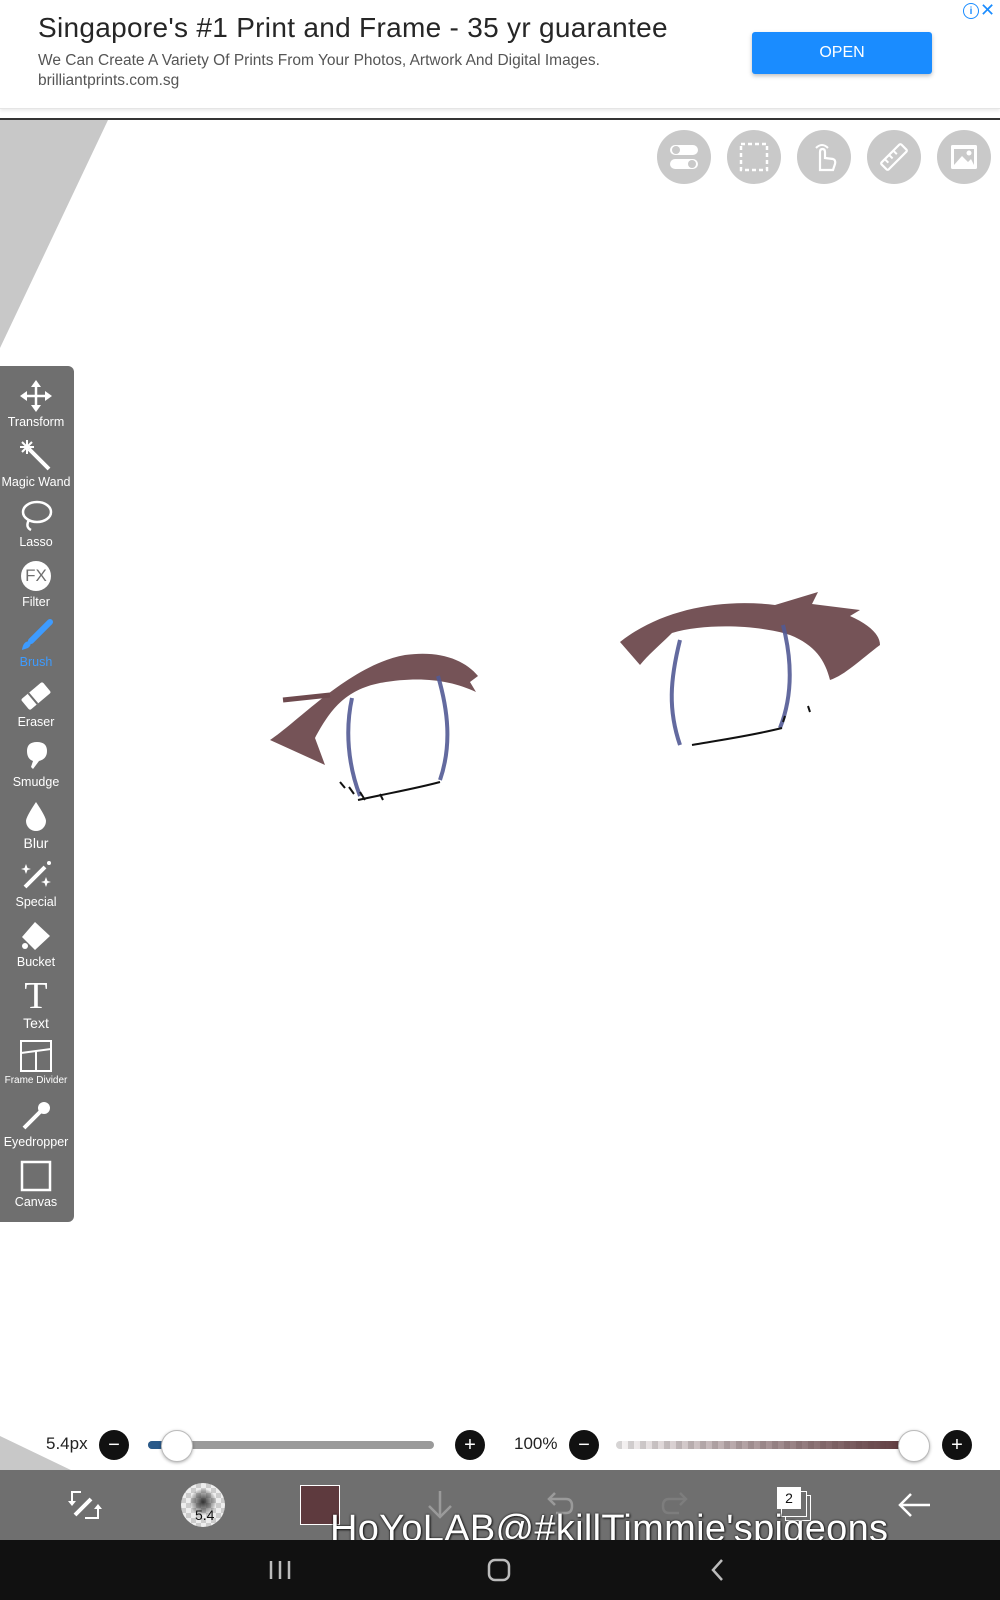  I want to click on tool-brush: Brush, so click(36, 648).